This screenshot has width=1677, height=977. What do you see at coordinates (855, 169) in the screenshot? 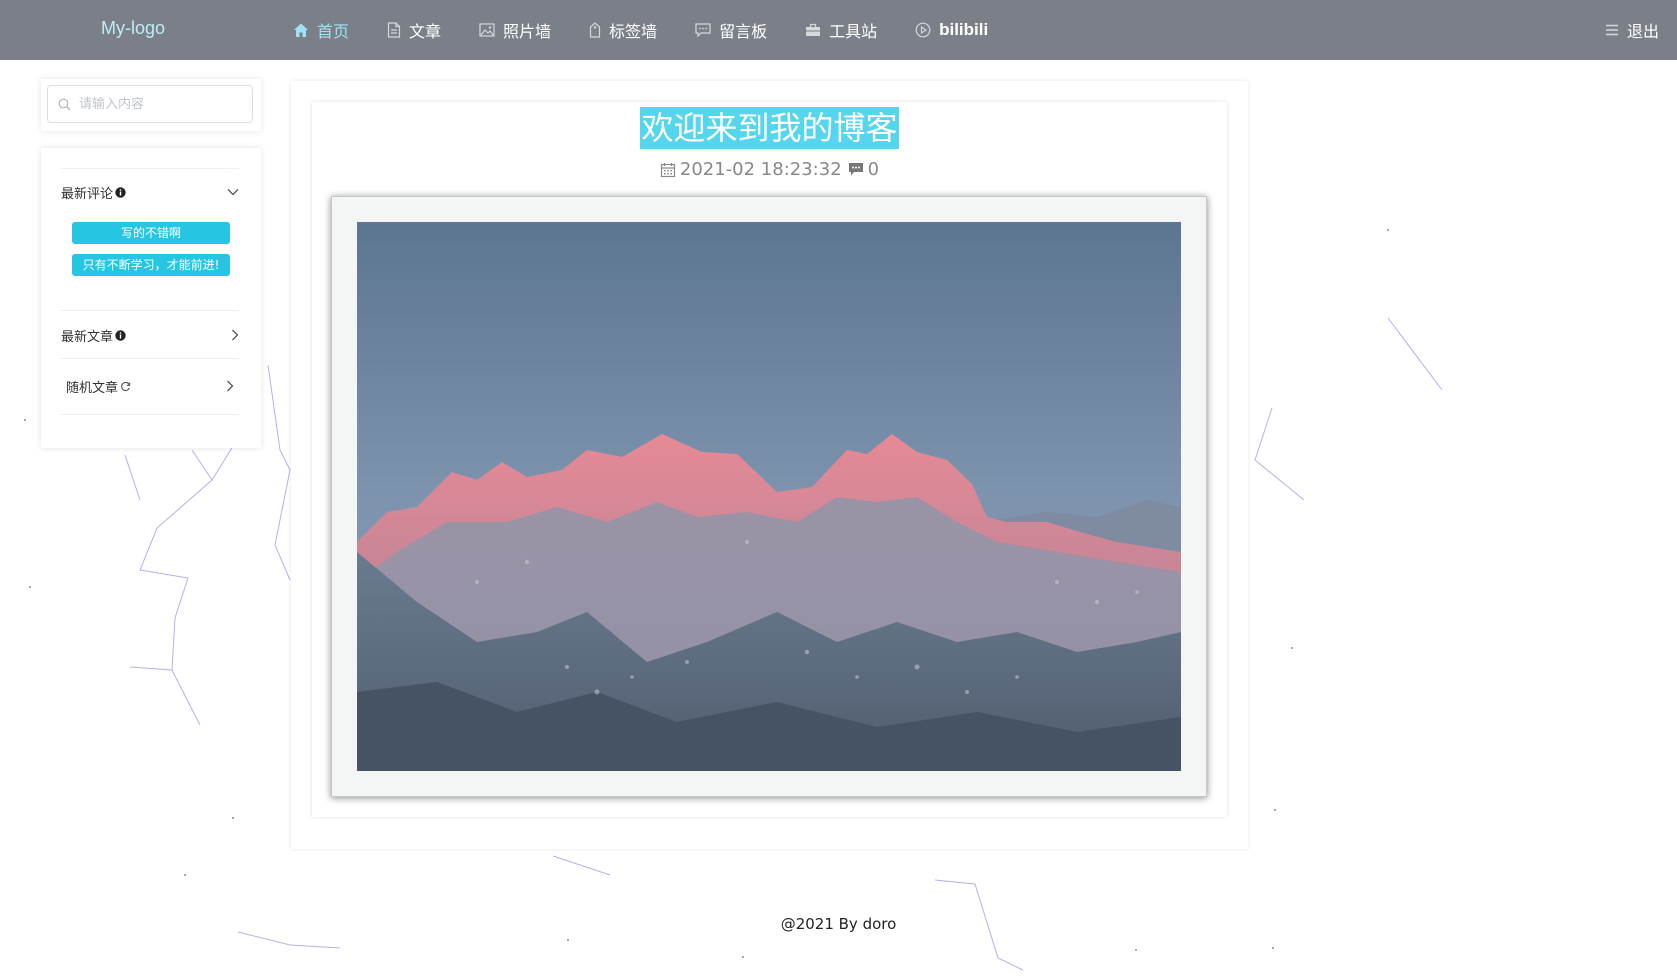
I see `comment-icon` at bounding box center [855, 169].